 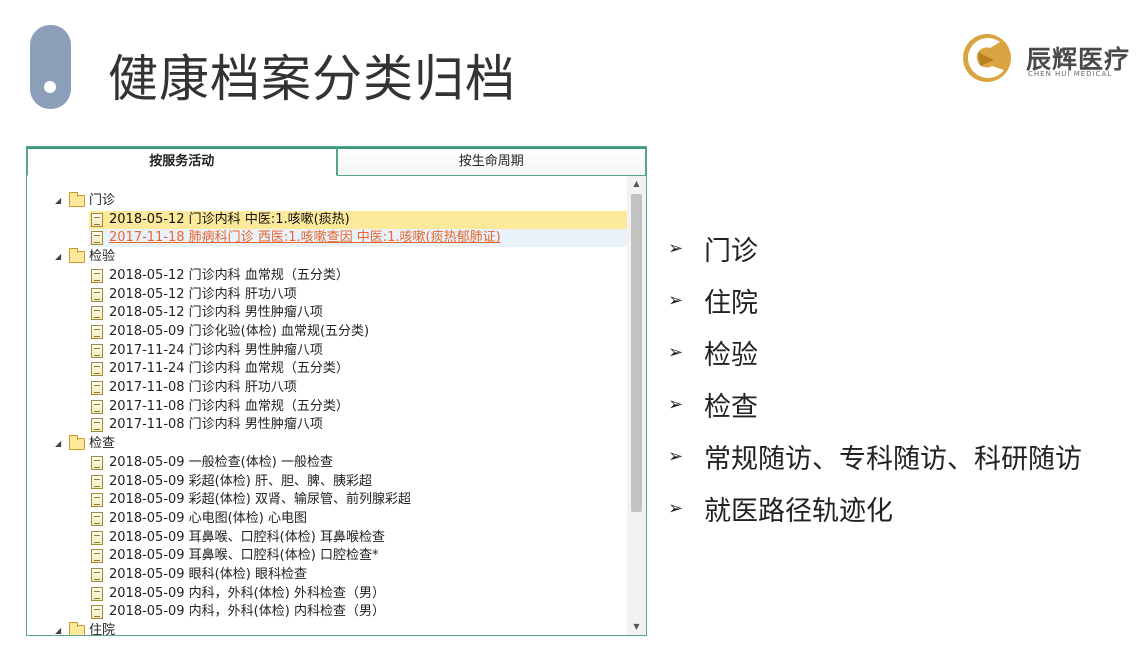 I want to click on tree-record-text: 2018-05-09 心电图(体检) 心电图, so click(x=208, y=518).